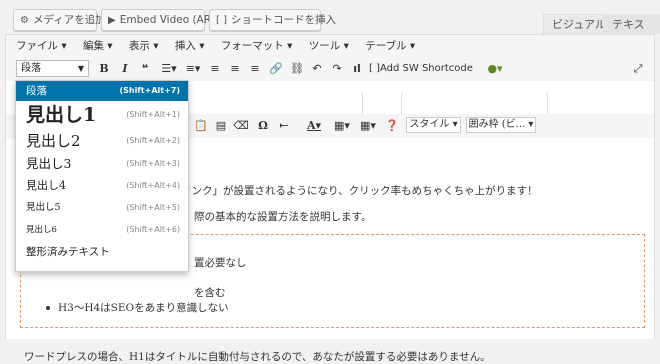  I want to click on add-media-button: ⚙ メディアを追加, so click(59, 20).